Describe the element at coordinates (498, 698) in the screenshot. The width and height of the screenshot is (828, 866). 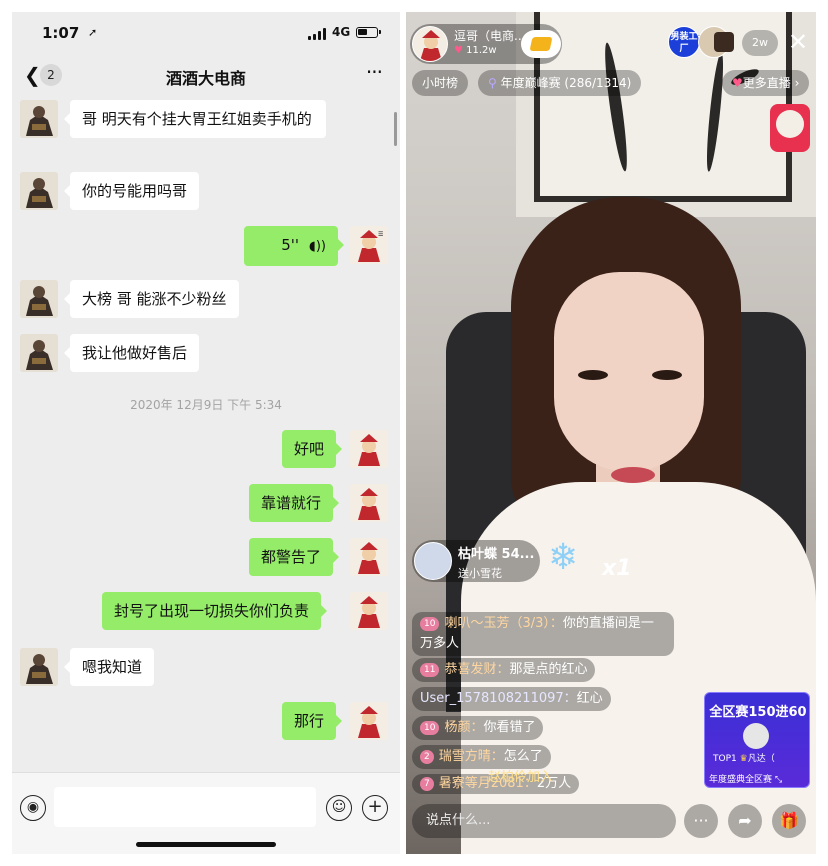
I see `comment-user: User_1578108211097：` at that location.